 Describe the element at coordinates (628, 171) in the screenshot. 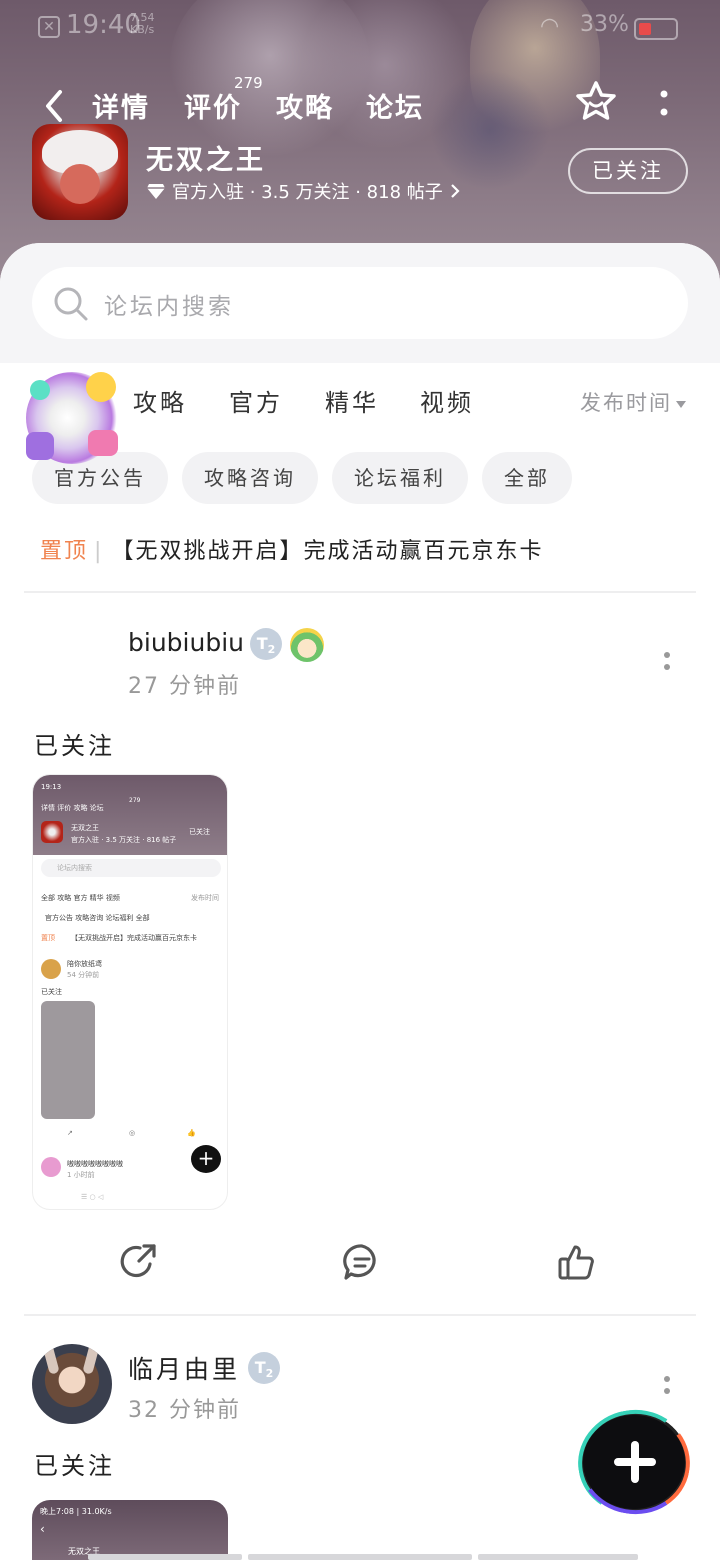

I see `follow-button: 已关注` at that location.